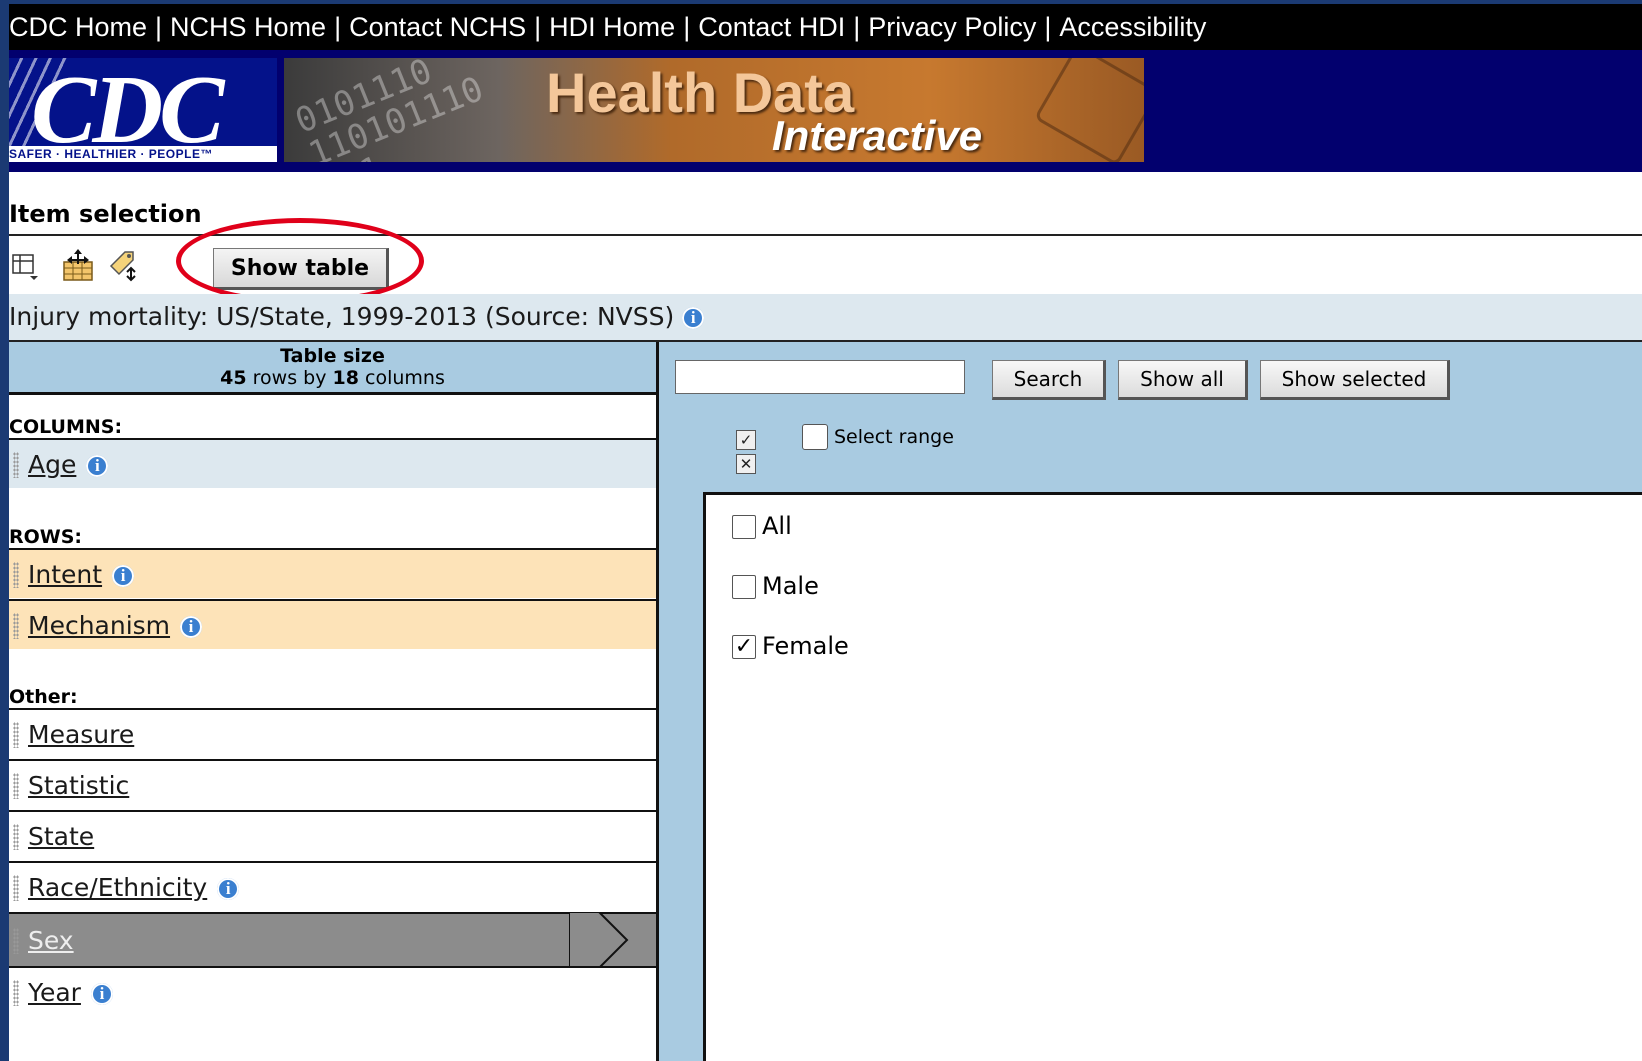 This screenshot has width=1642, height=1061. I want to click on dimension-item-sex: Sex, so click(332, 940).